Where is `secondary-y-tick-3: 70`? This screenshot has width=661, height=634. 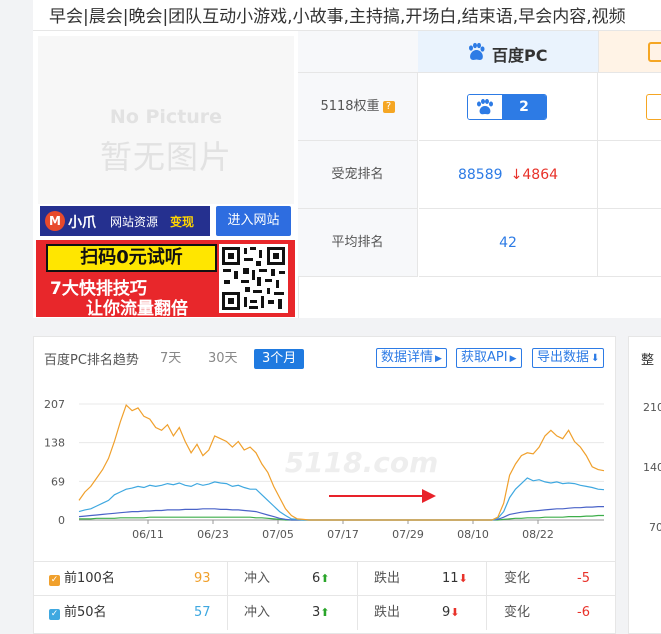
secondary-y-tick-3: 70 is located at coordinates (655, 527).